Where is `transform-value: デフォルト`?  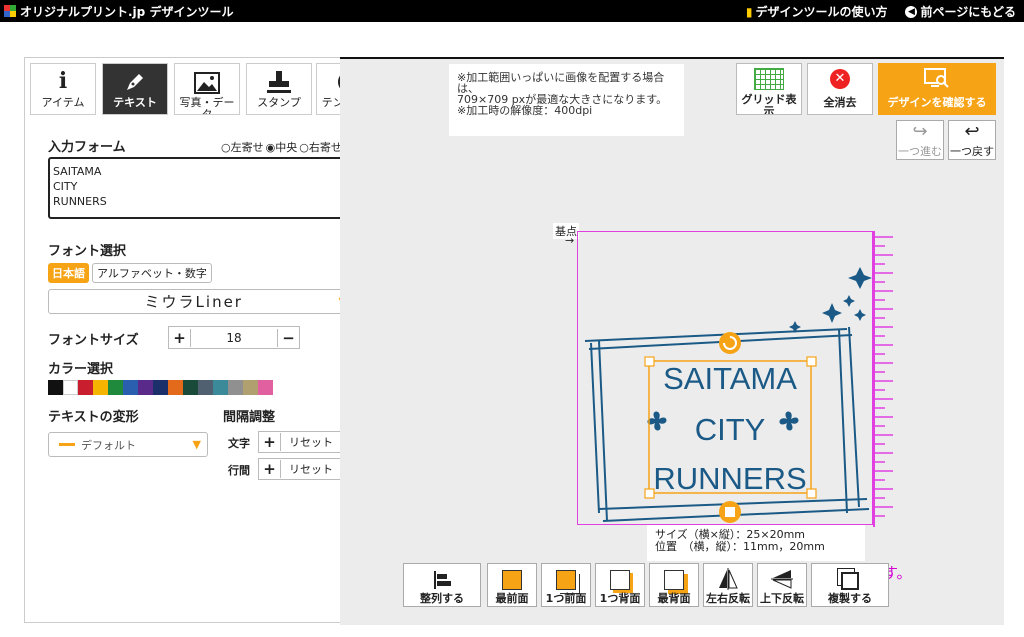
transform-value: デフォルト is located at coordinates (108, 445).